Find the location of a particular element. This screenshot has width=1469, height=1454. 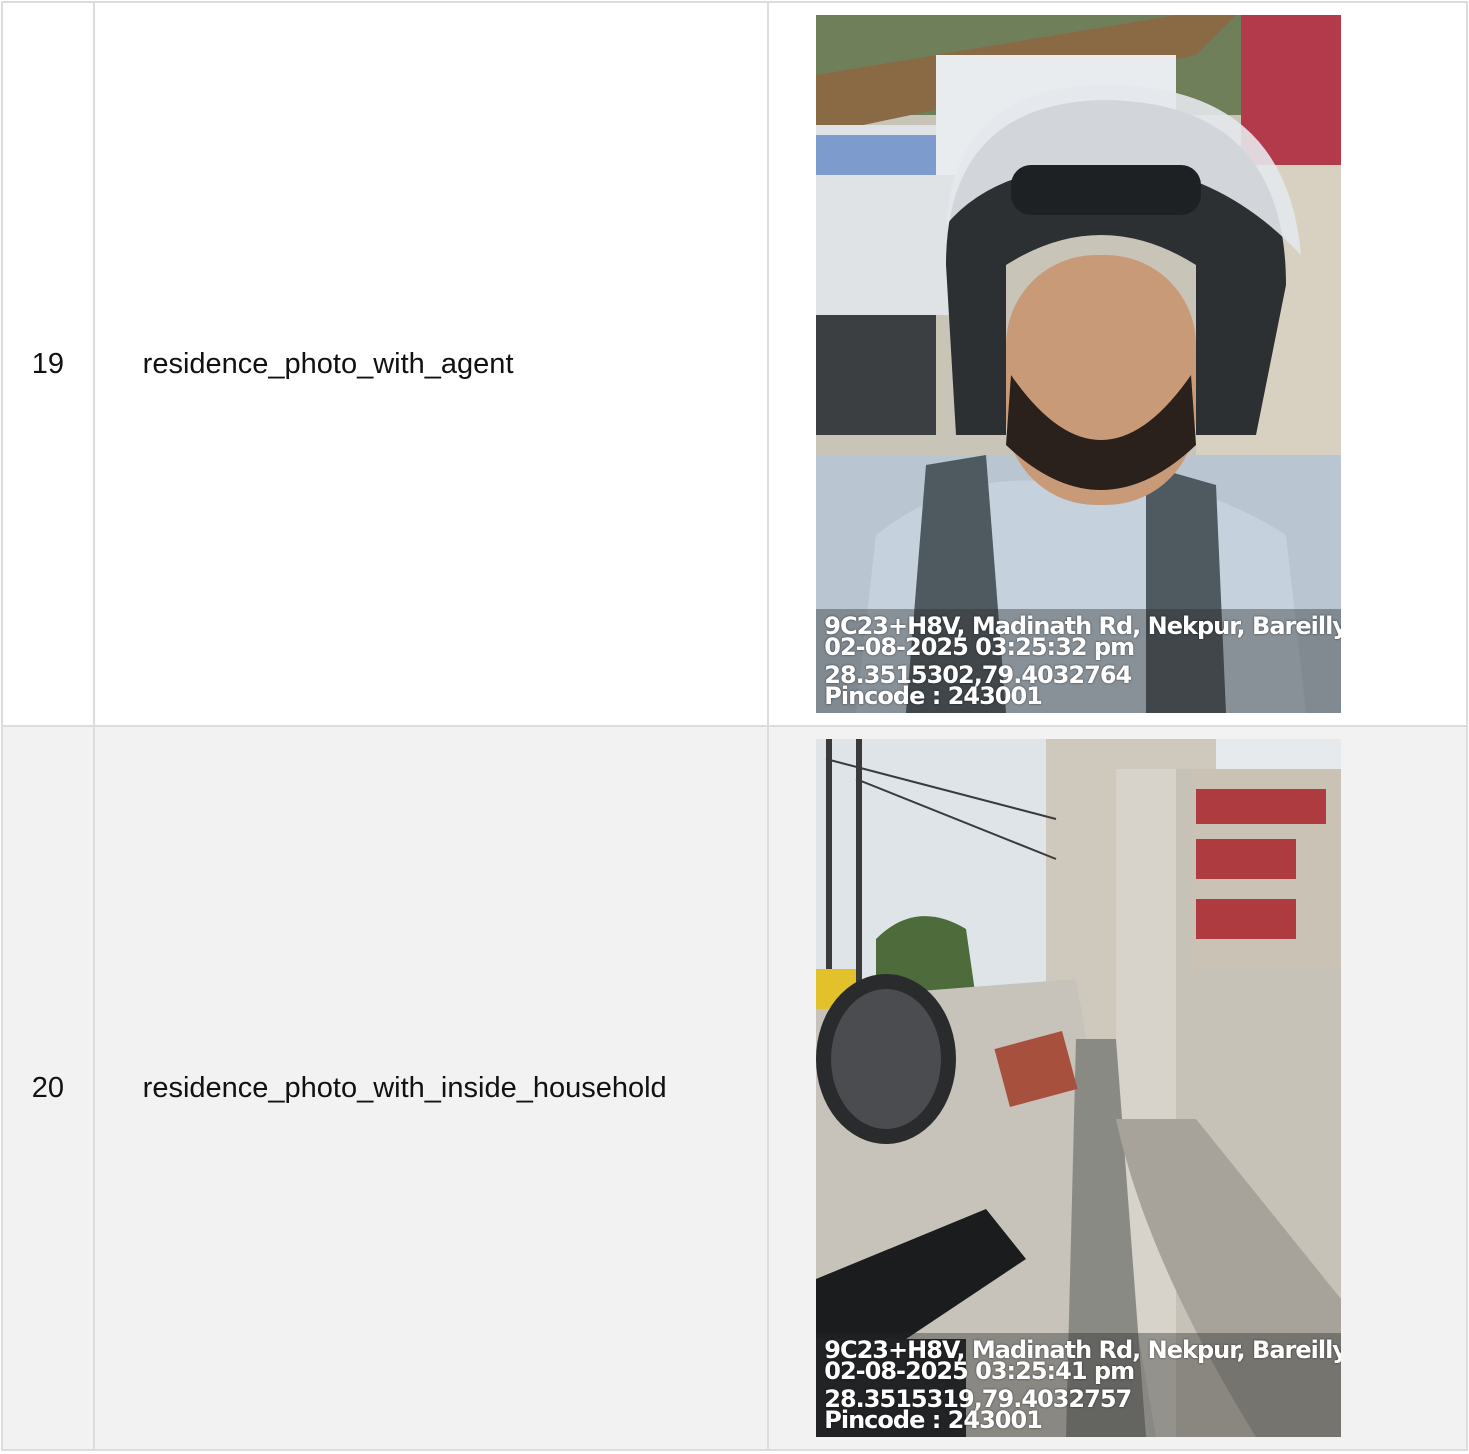

row-number: 19 is located at coordinates (48, 364).